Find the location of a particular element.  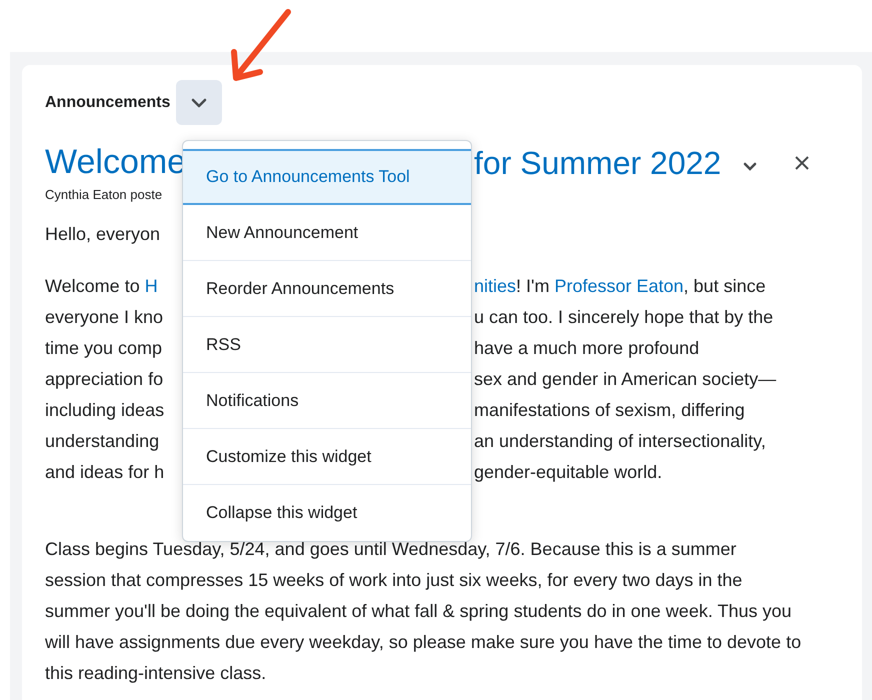

body-text: everyone I kno is located at coordinates (104, 317).